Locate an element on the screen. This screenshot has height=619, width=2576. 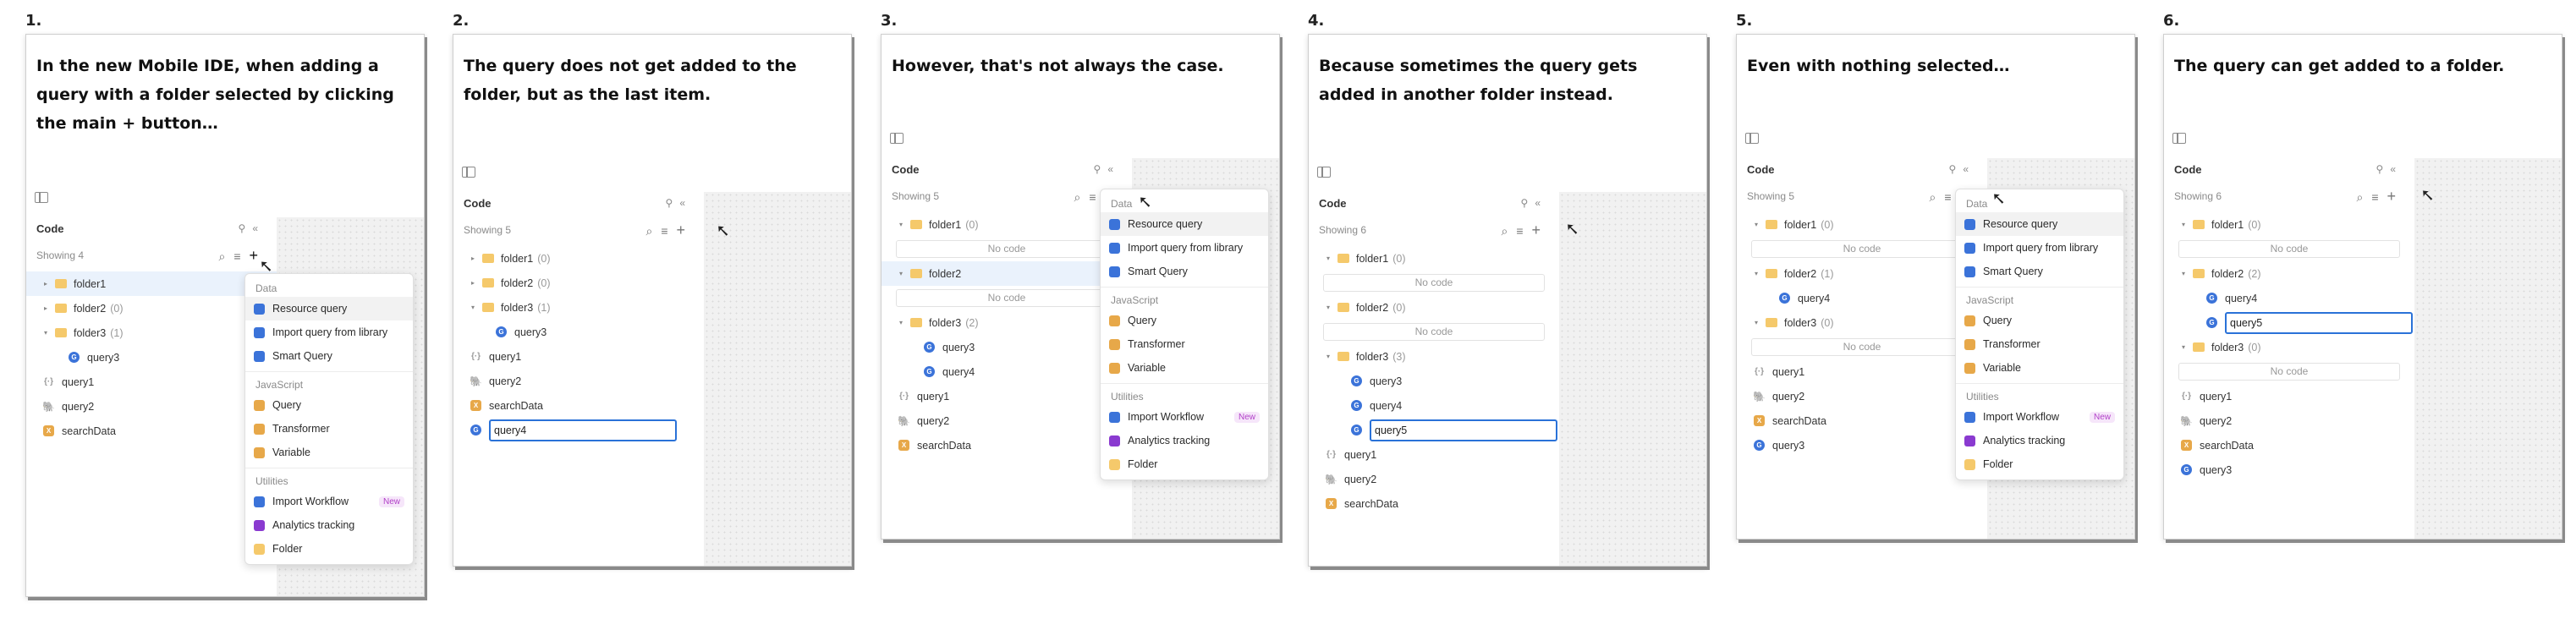
folder-row: ▾ folder2 (0) is located at coordinates (1434, 307).